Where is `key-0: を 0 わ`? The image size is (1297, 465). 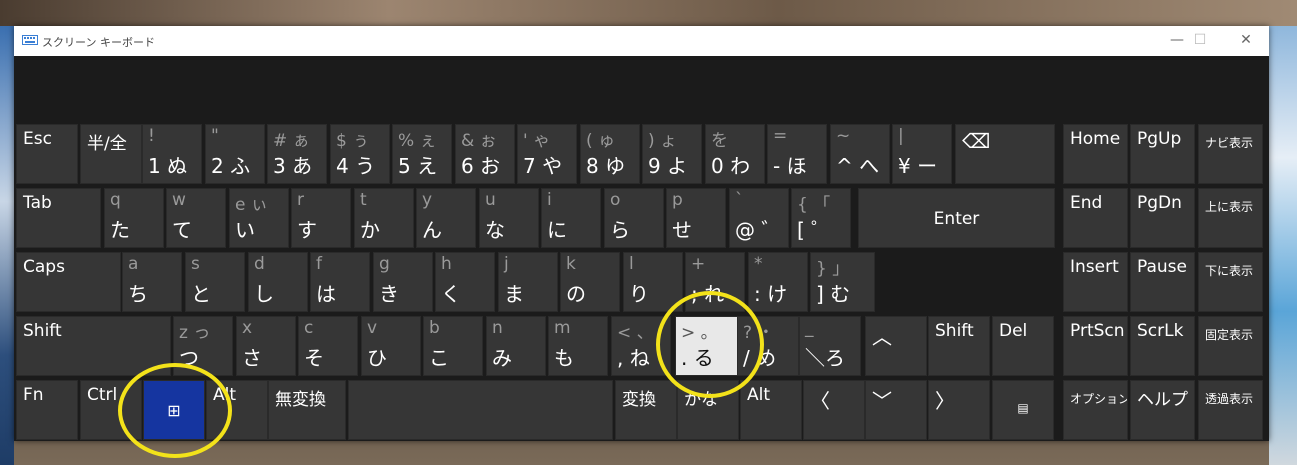 key-0: を 0 わ is located at coordinates (735, 154).